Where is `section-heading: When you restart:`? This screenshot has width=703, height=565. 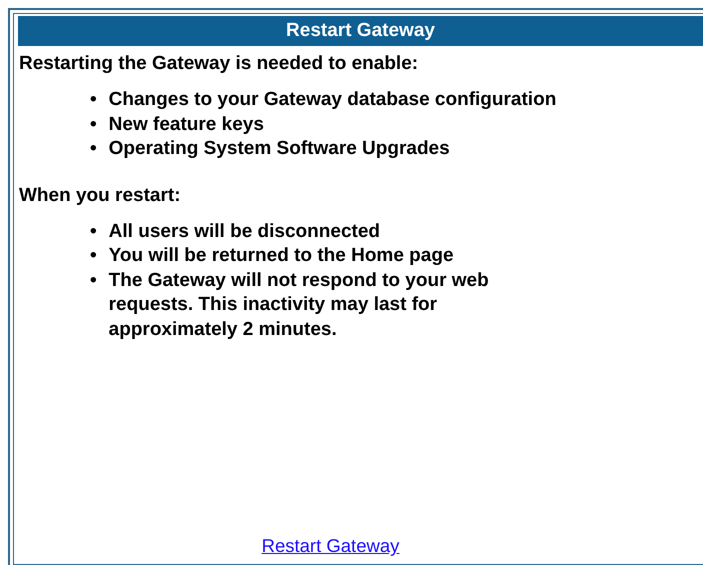 section-heading: When you restart: is located at coordinates (100, 196).